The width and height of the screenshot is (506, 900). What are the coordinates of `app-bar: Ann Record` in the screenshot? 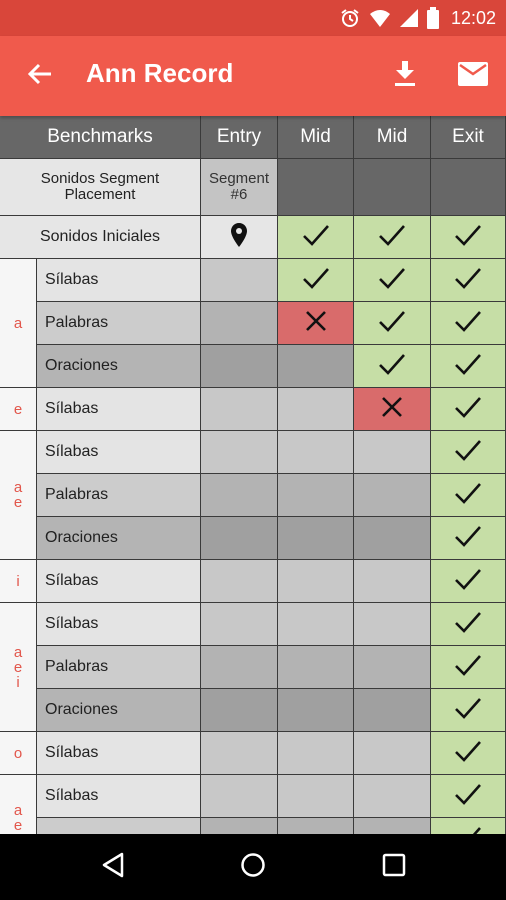 It's located at (253, 76).